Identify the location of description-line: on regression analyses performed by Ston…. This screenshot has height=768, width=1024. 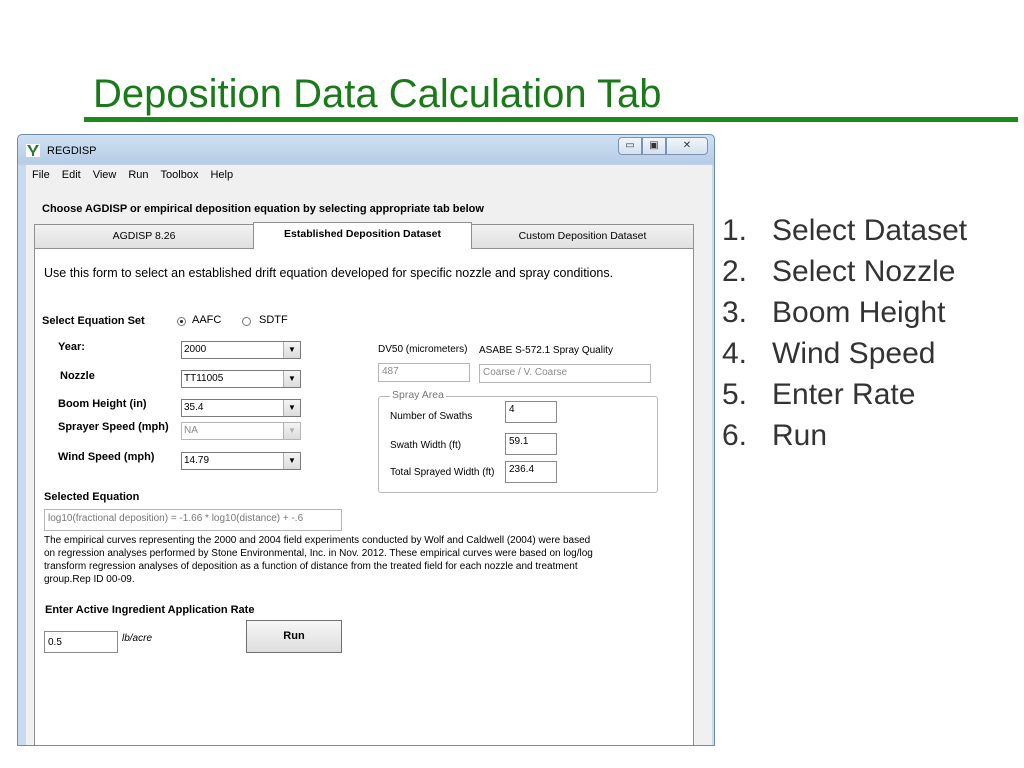
(318, 553).